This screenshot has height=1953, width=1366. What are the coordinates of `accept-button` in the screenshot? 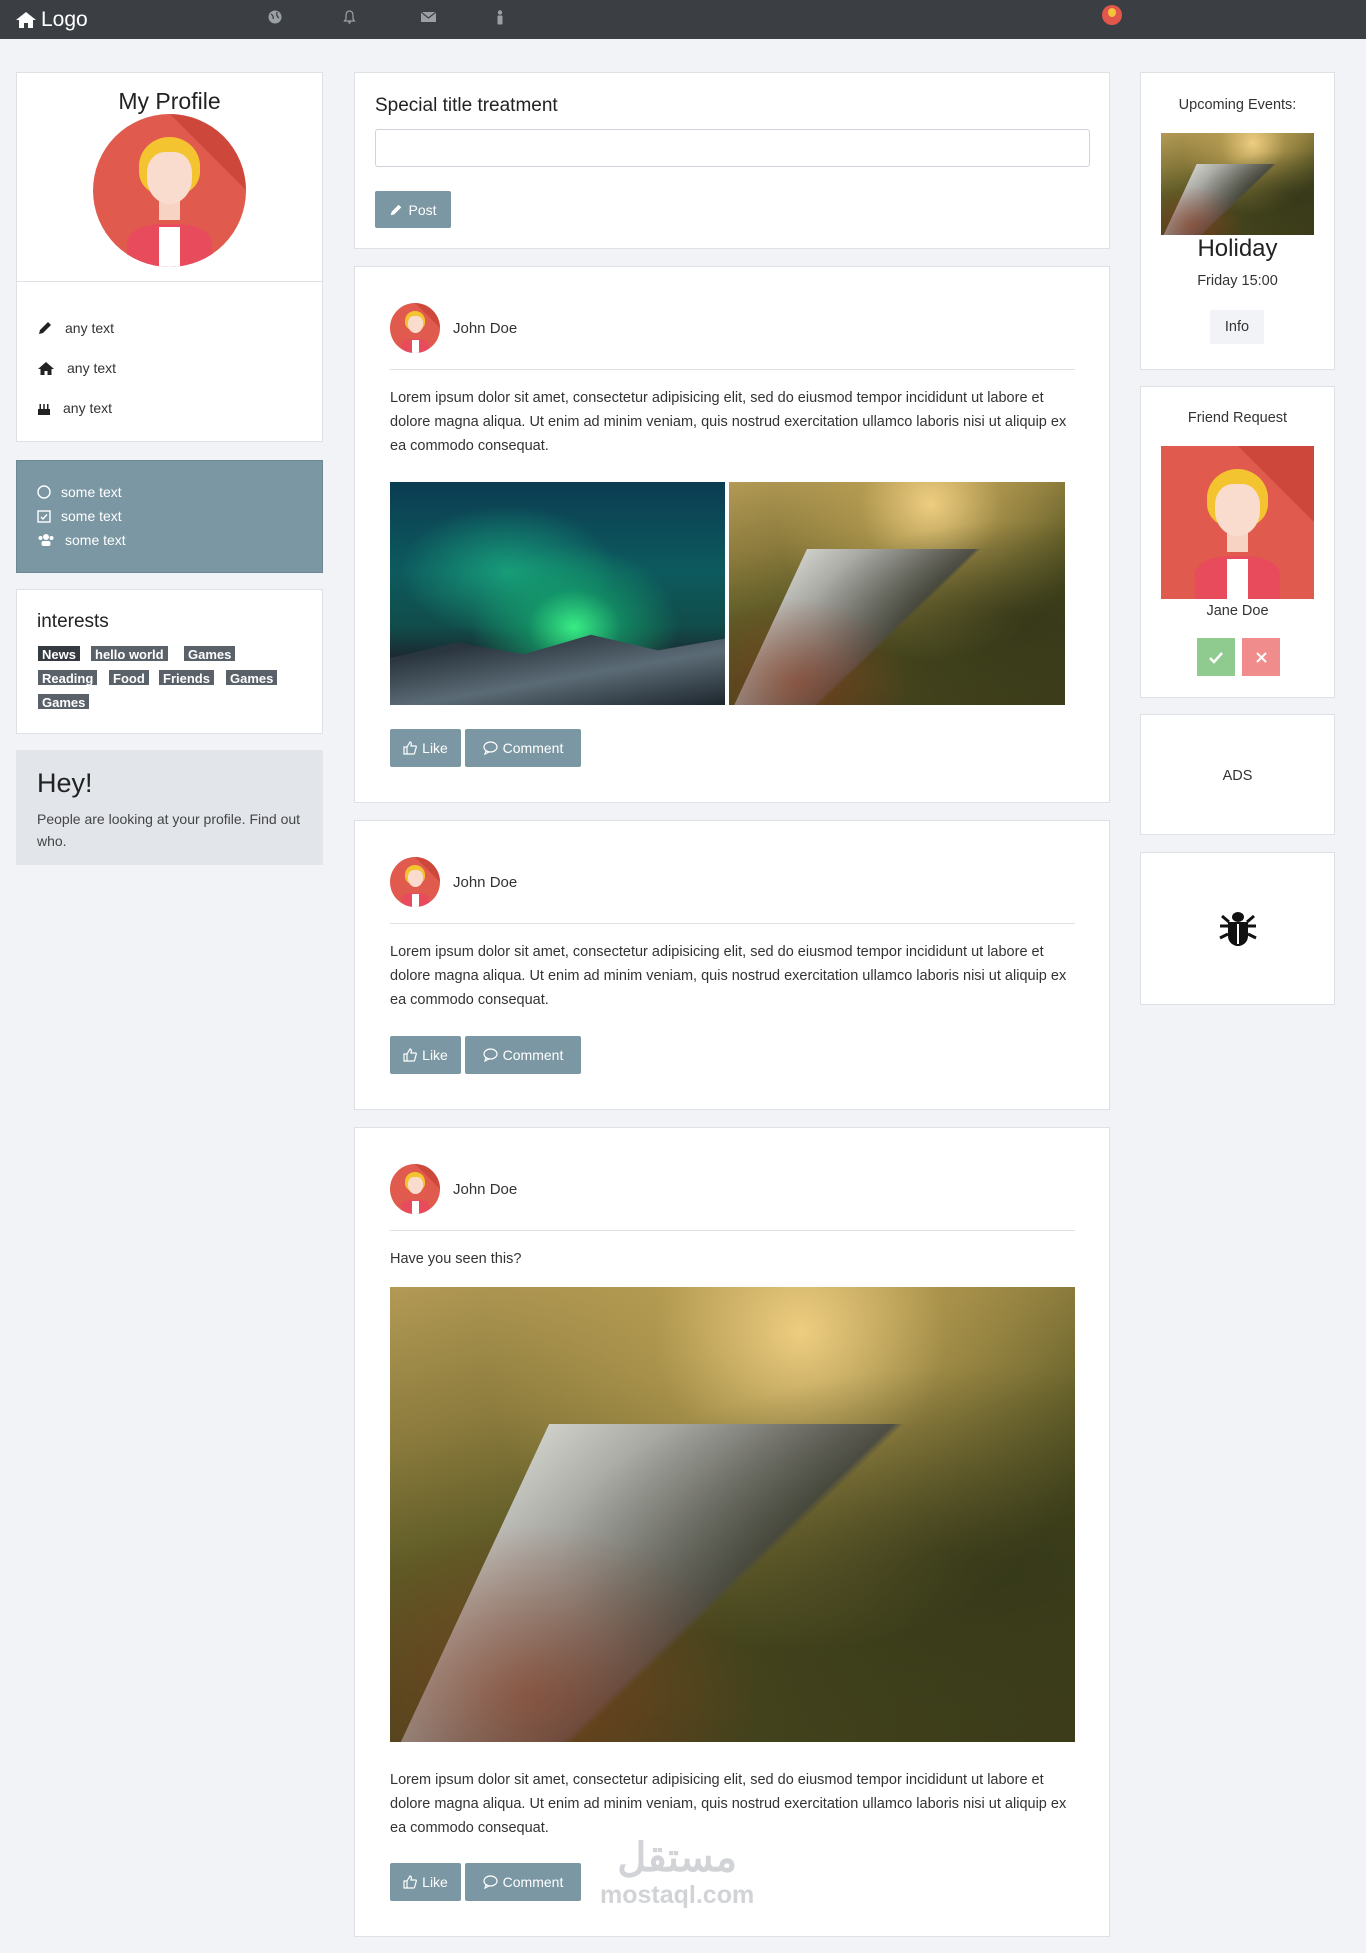 It's located at (1216, 657).